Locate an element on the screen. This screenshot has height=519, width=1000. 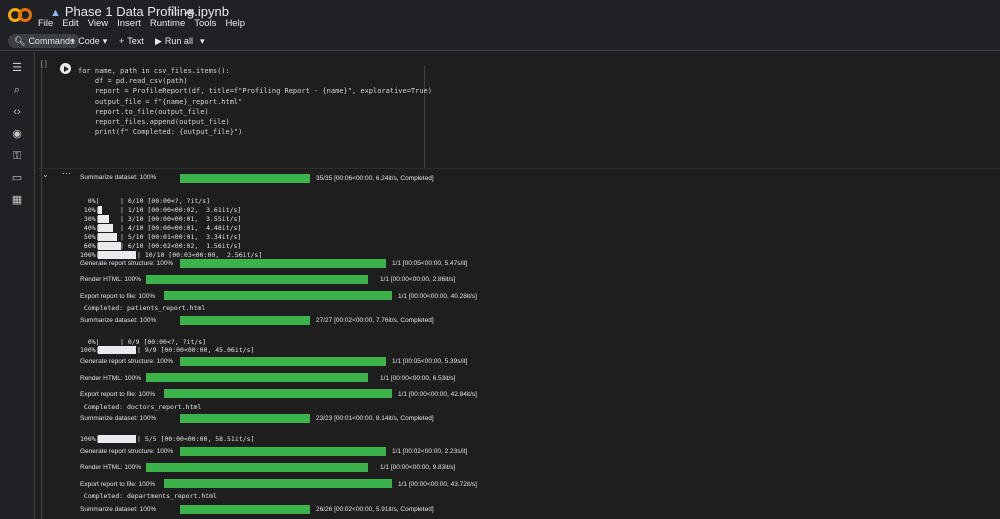
code-snippets-icon: ‹› is located at coordinates (17, 112).